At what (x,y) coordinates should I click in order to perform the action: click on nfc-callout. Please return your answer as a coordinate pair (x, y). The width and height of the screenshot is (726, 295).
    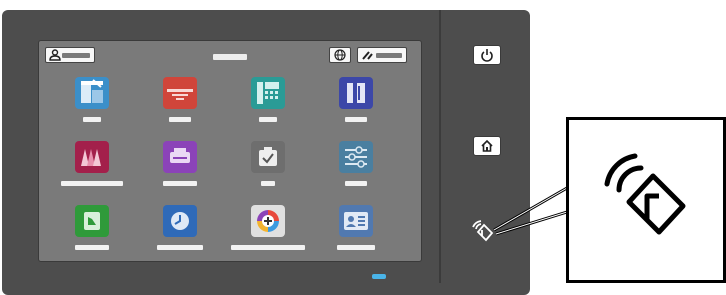
    Looking at the image, I should click on (646, 200).